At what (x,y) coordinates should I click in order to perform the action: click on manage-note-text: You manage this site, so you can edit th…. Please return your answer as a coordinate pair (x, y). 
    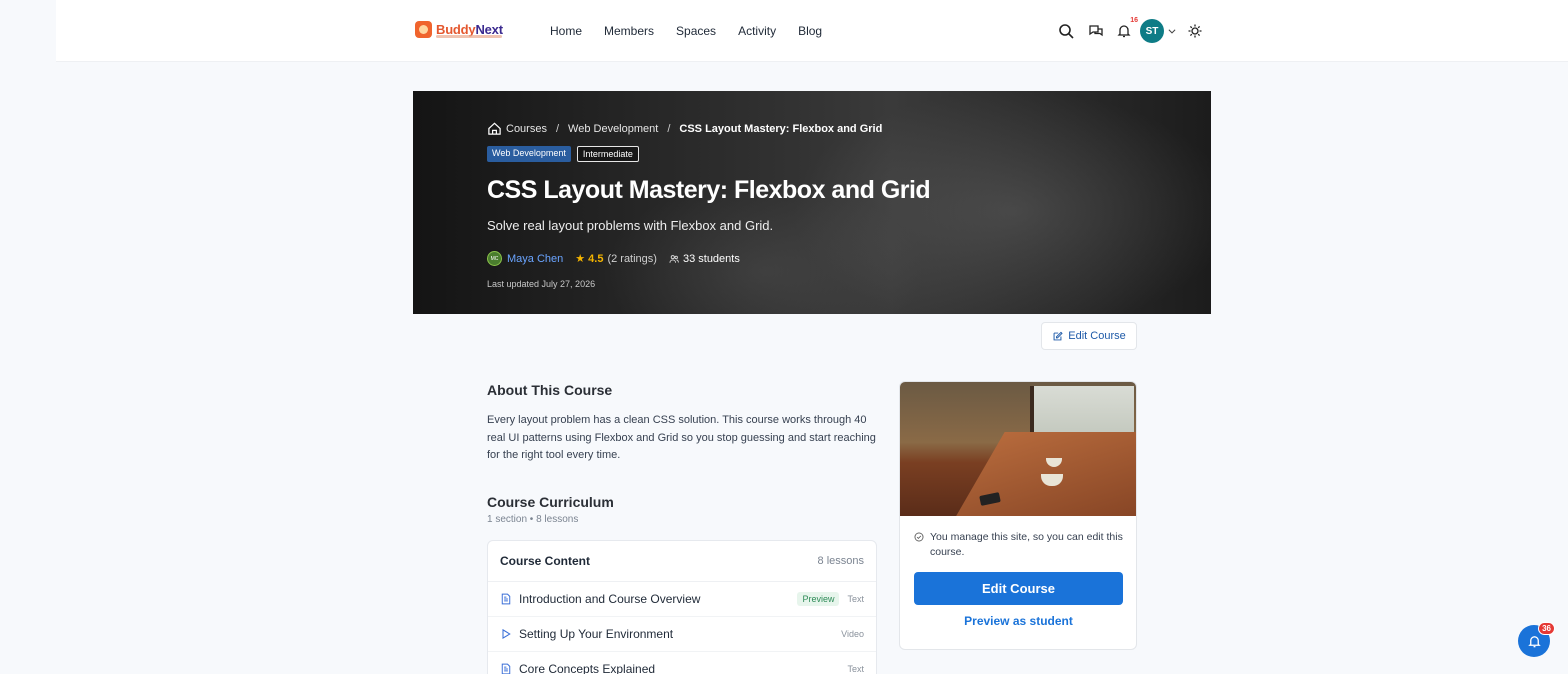
    Looking at the image, I should click on (1026, 544).